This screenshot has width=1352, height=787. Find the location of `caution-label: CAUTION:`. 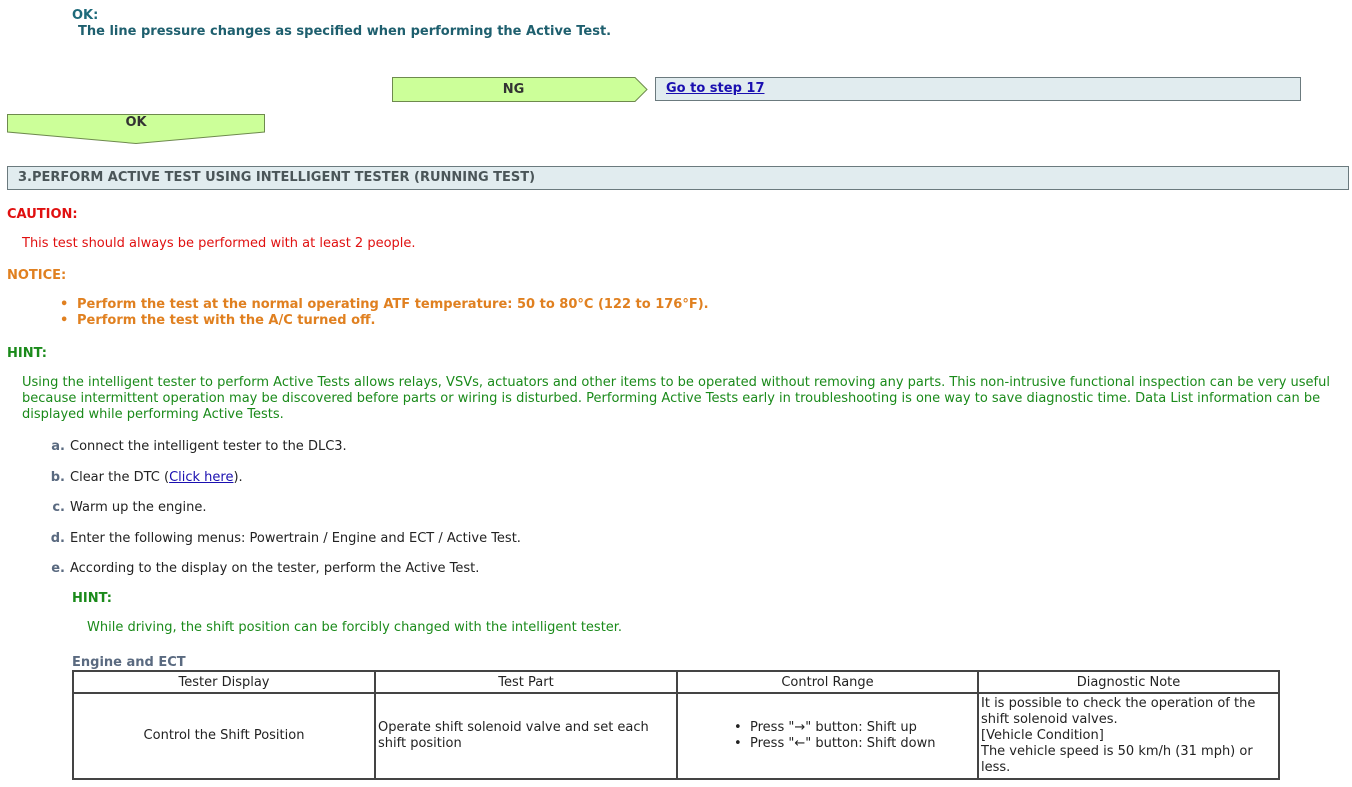

caution-label: CAUTION: is located at coordinates (42, 214).